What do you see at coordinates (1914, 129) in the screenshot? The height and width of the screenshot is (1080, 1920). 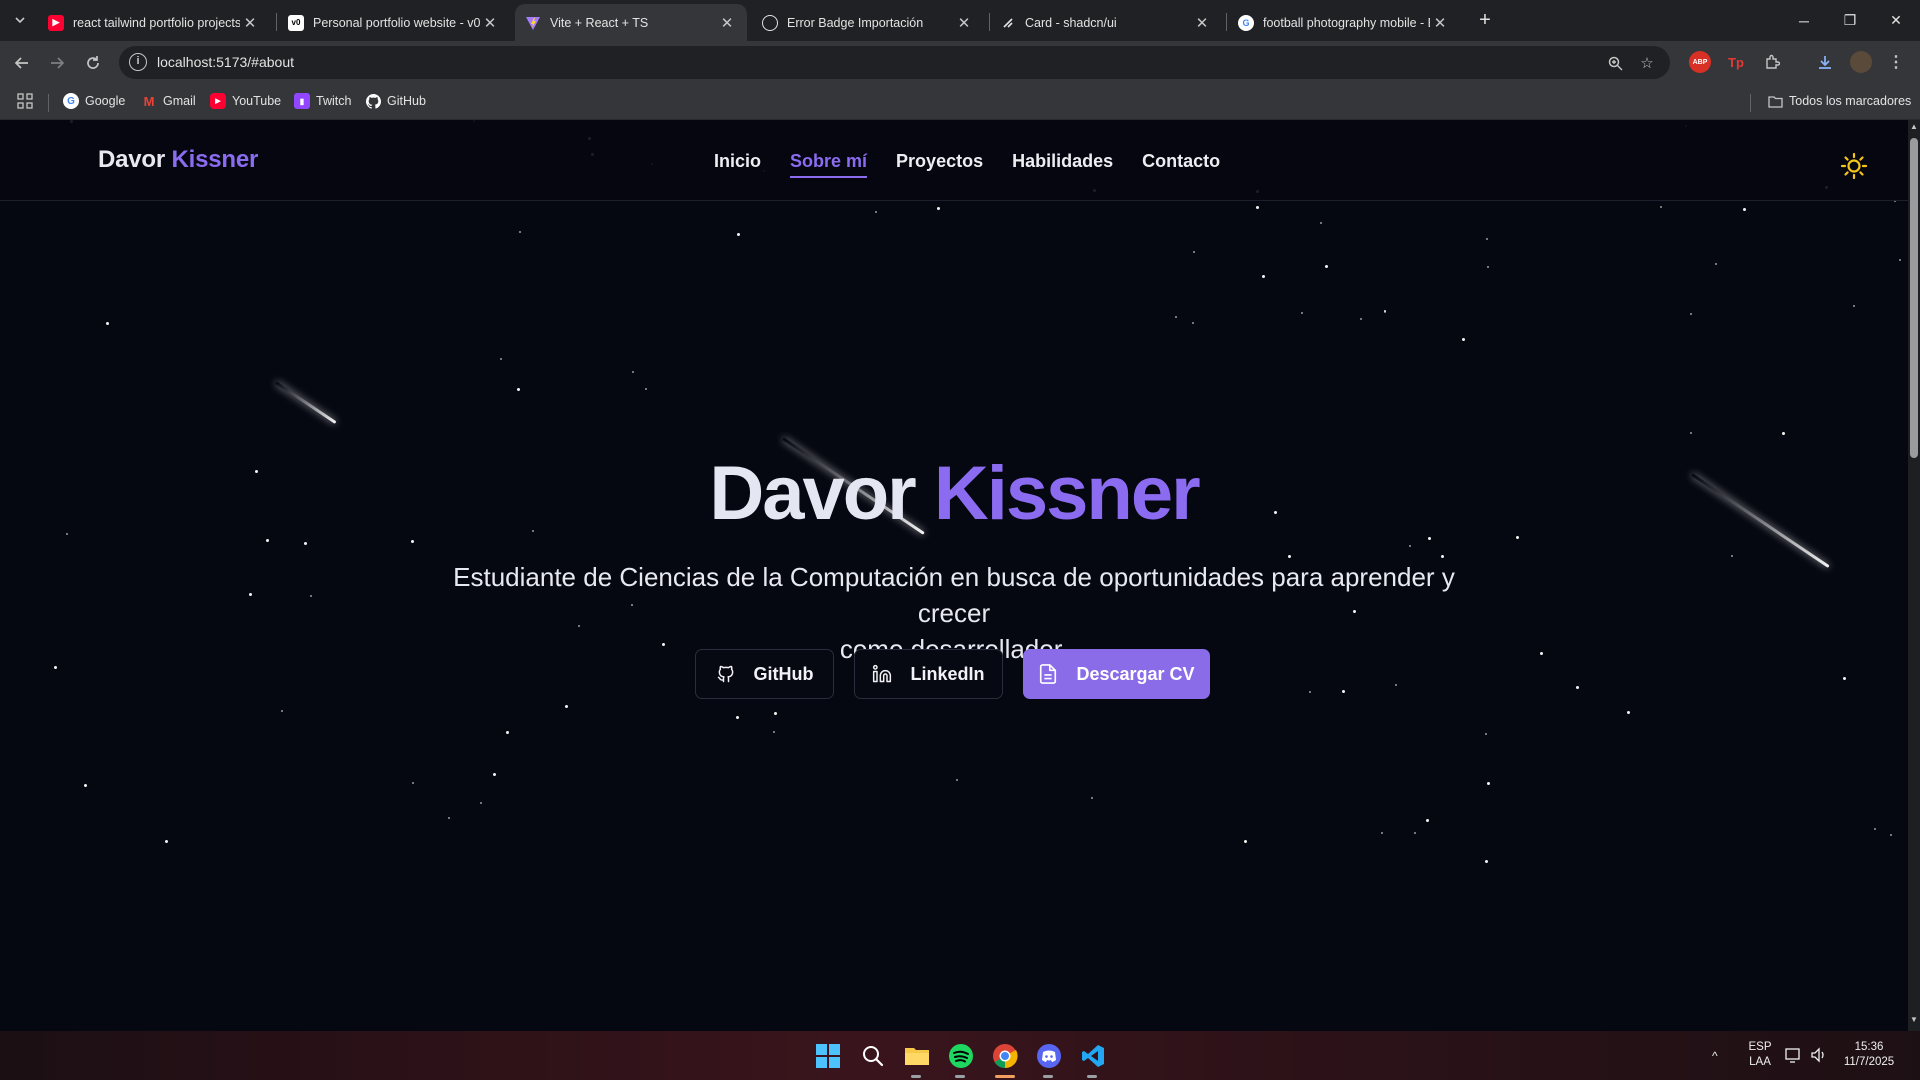 I see `scroll-up-arrow: ▲` at bounding box center [1914, 129].